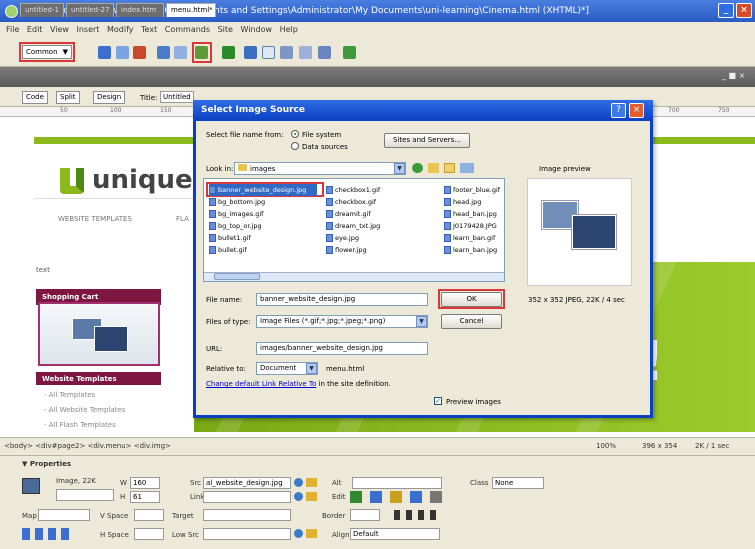 The image size is (755, 549). I want to click on border-input, so click(365, 515).